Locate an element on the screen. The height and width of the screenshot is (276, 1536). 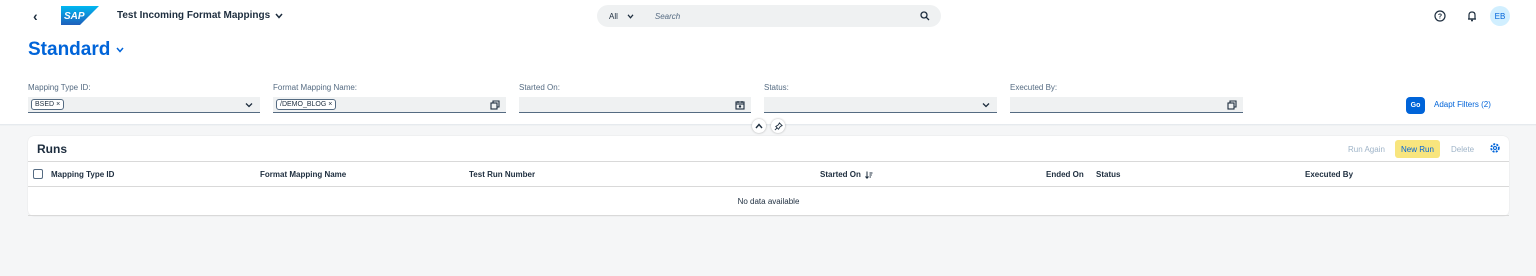
app-title-menu: Test Incoming Format Mappings is located at coordinates (200, 15).